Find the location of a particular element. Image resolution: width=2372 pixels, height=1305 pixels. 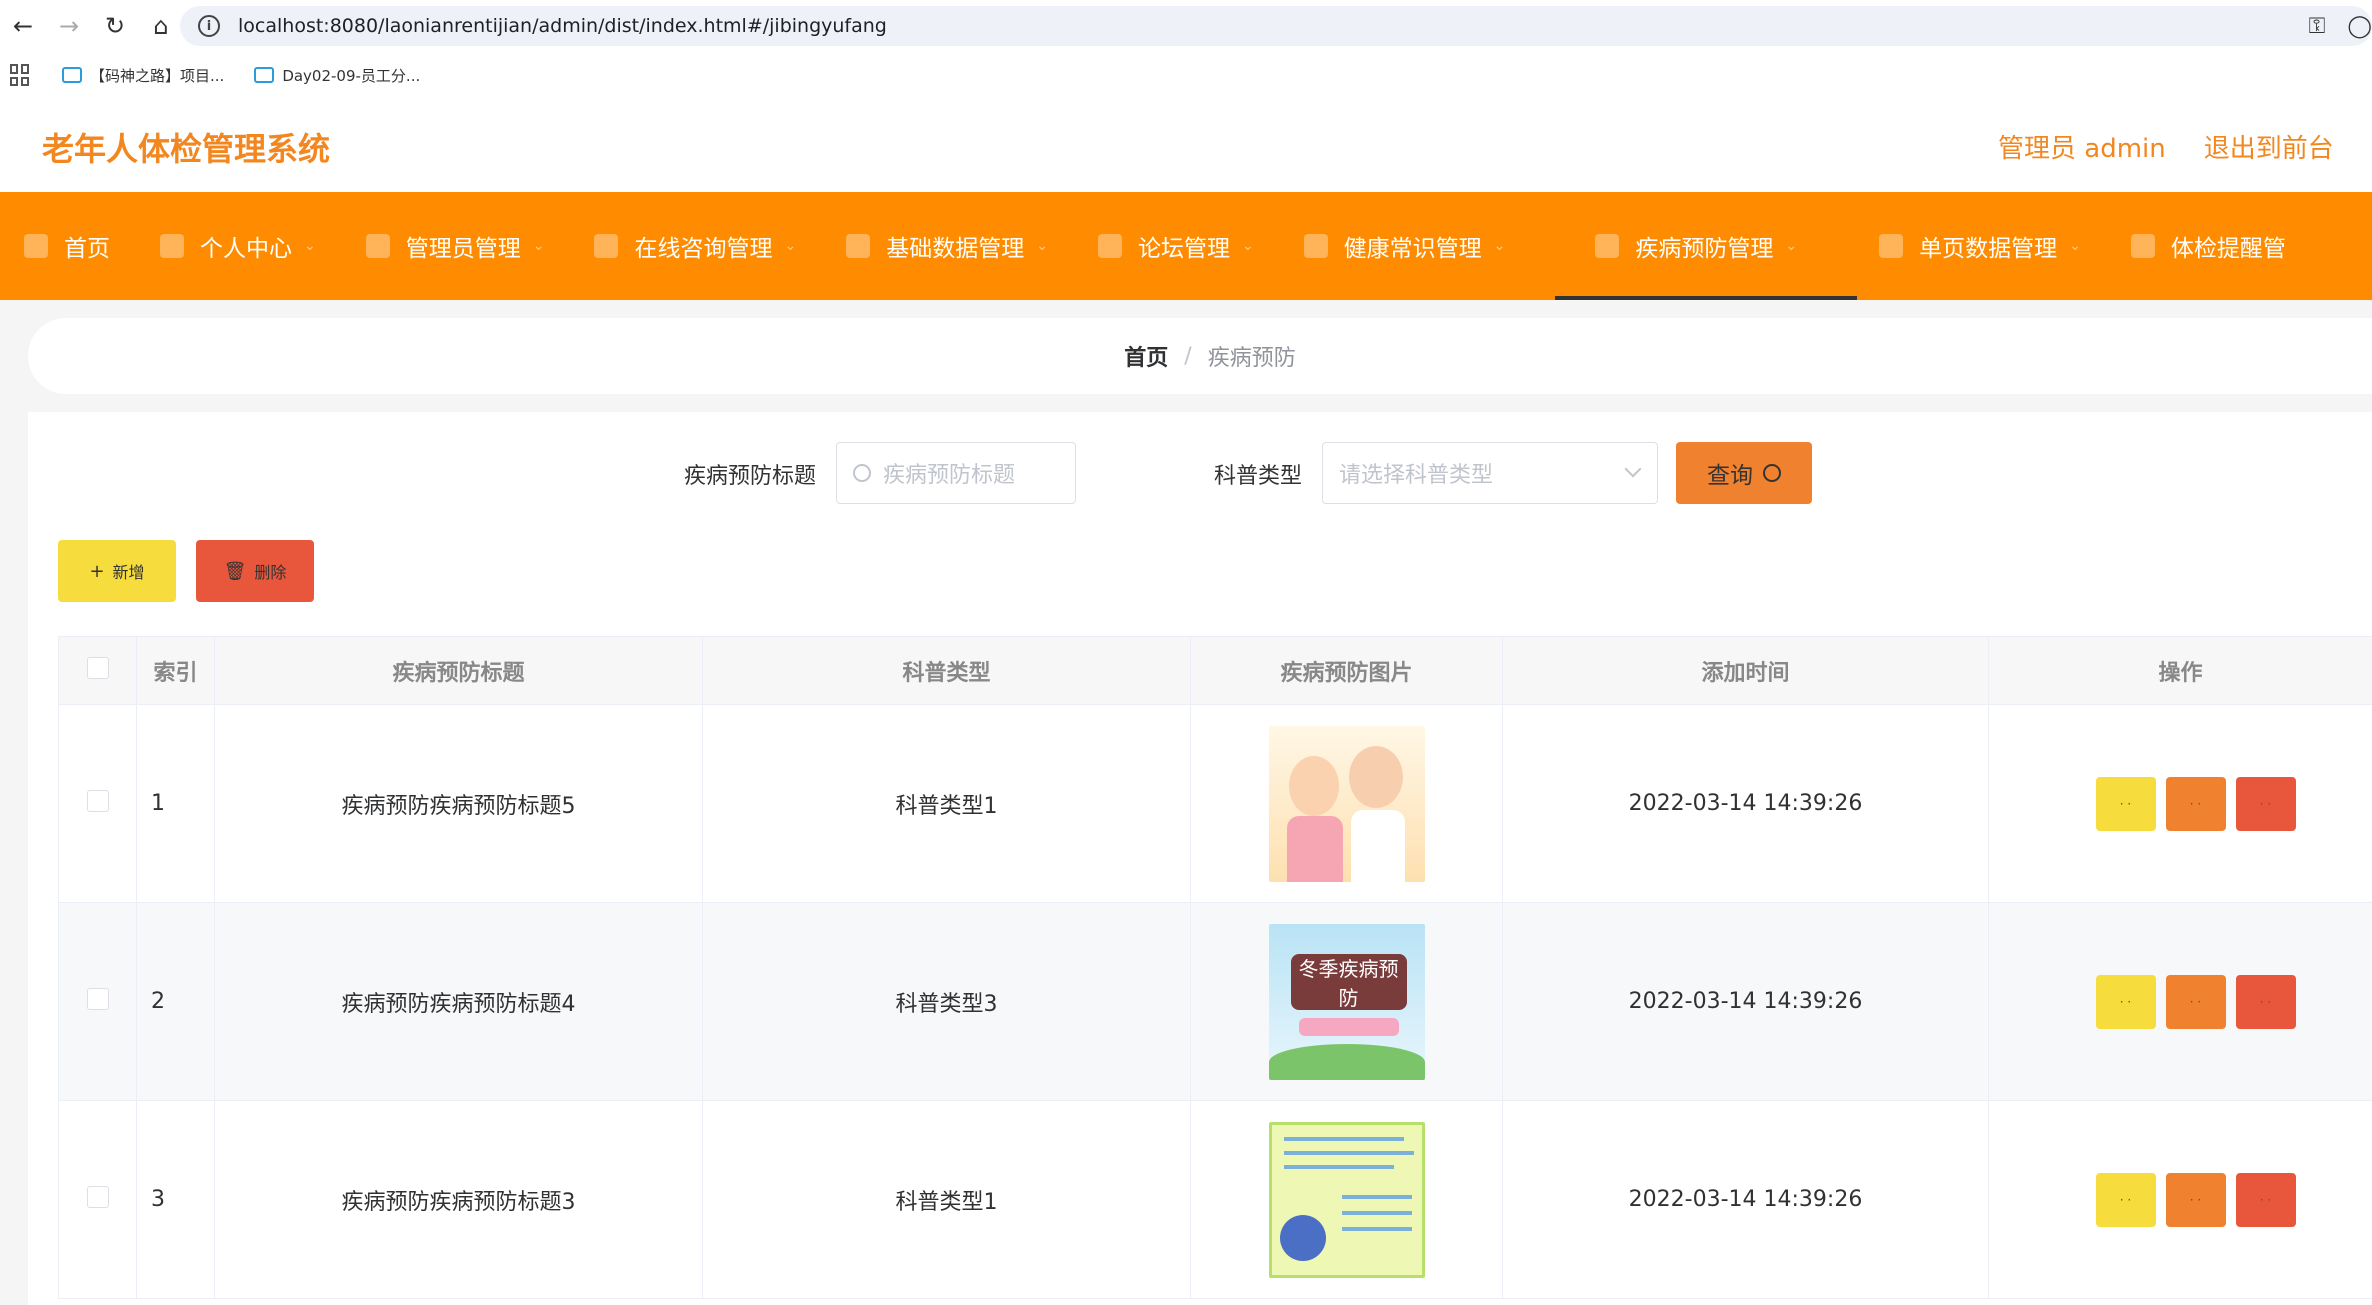

delete-button: 🗑 删除 is located at coordinates (255, 571).